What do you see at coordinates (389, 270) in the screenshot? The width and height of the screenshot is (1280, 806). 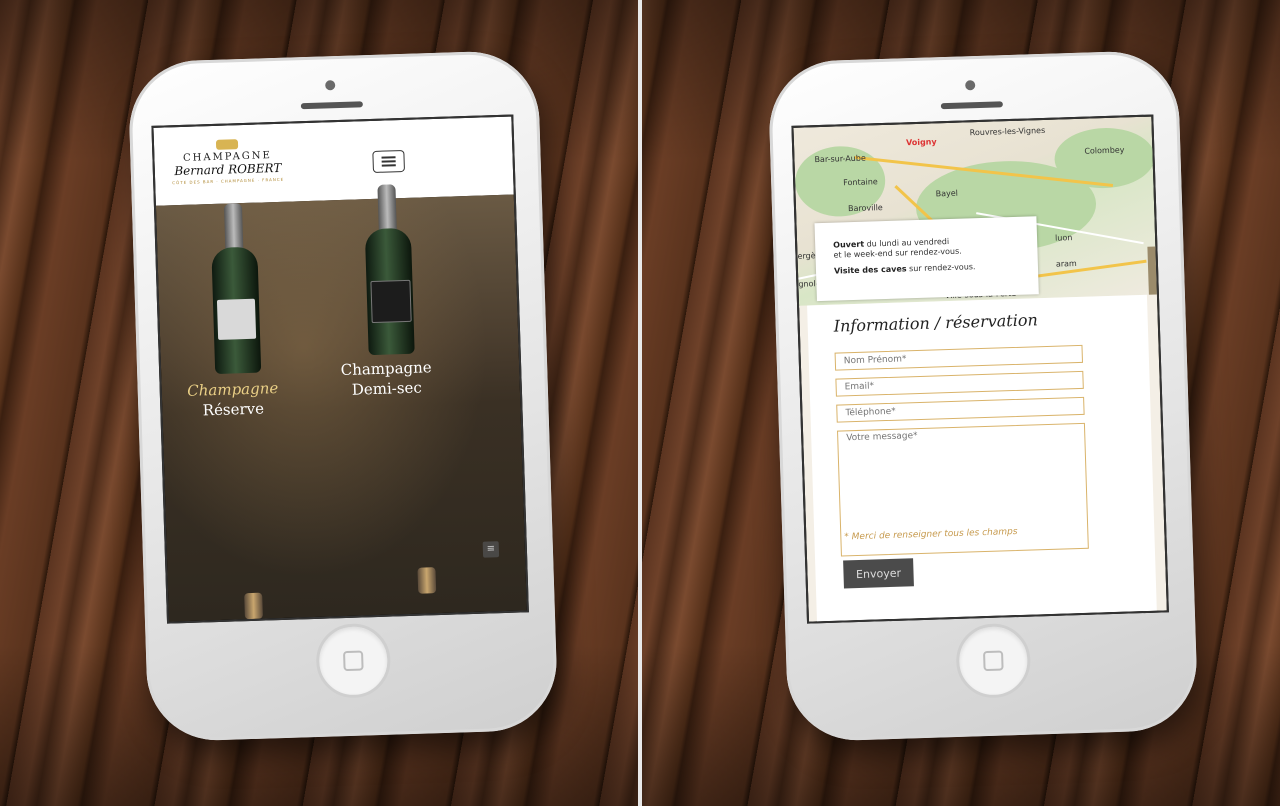 I see `bottle-demi-sec` at bounding box center [389, 270].